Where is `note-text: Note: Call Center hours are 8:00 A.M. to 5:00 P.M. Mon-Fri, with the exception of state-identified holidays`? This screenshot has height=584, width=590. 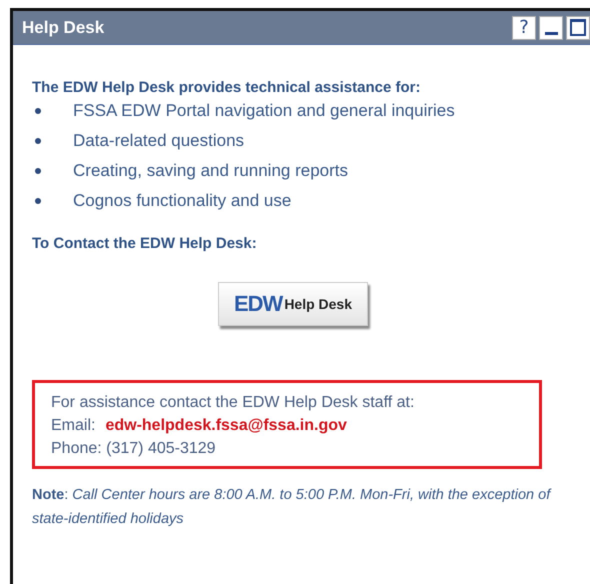 note-text: Note: Call Center hours are 8:00 A.M. to 5:00 P.M. Mon-Fri, with the exception of state-identified holidays is located at coordinates (292, 507).